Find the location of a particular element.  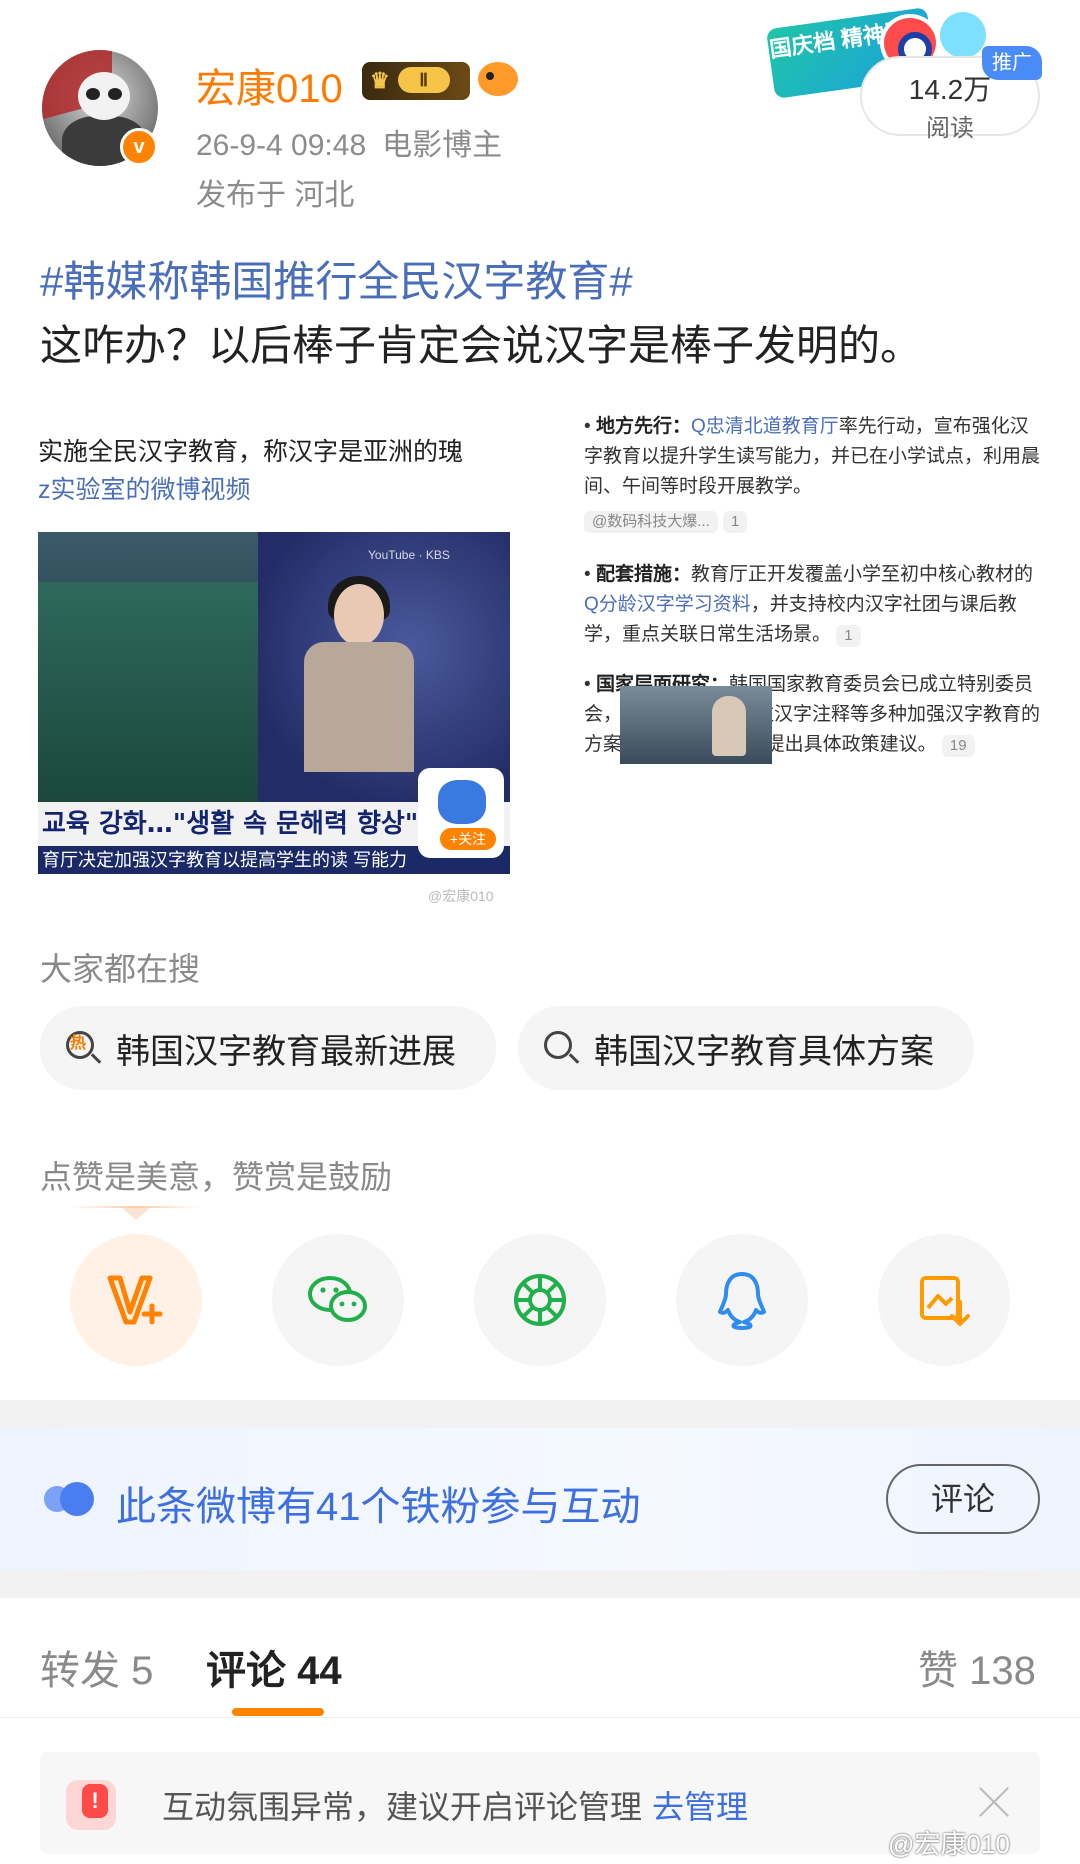

v-plus-icon is located at coordinates (135, 1300).